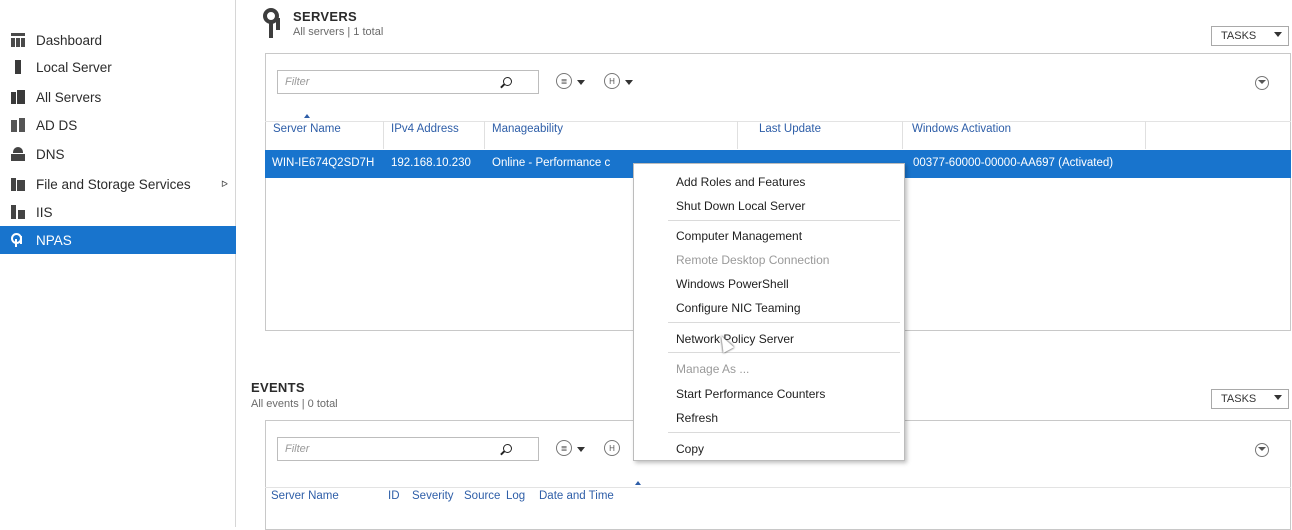 The width and height of the screenshot is (1292, 530). Describe the element at coordinates (118, 40) in the screenshot. I see `sidebar-item-dashboard: Dashboard` at that location.